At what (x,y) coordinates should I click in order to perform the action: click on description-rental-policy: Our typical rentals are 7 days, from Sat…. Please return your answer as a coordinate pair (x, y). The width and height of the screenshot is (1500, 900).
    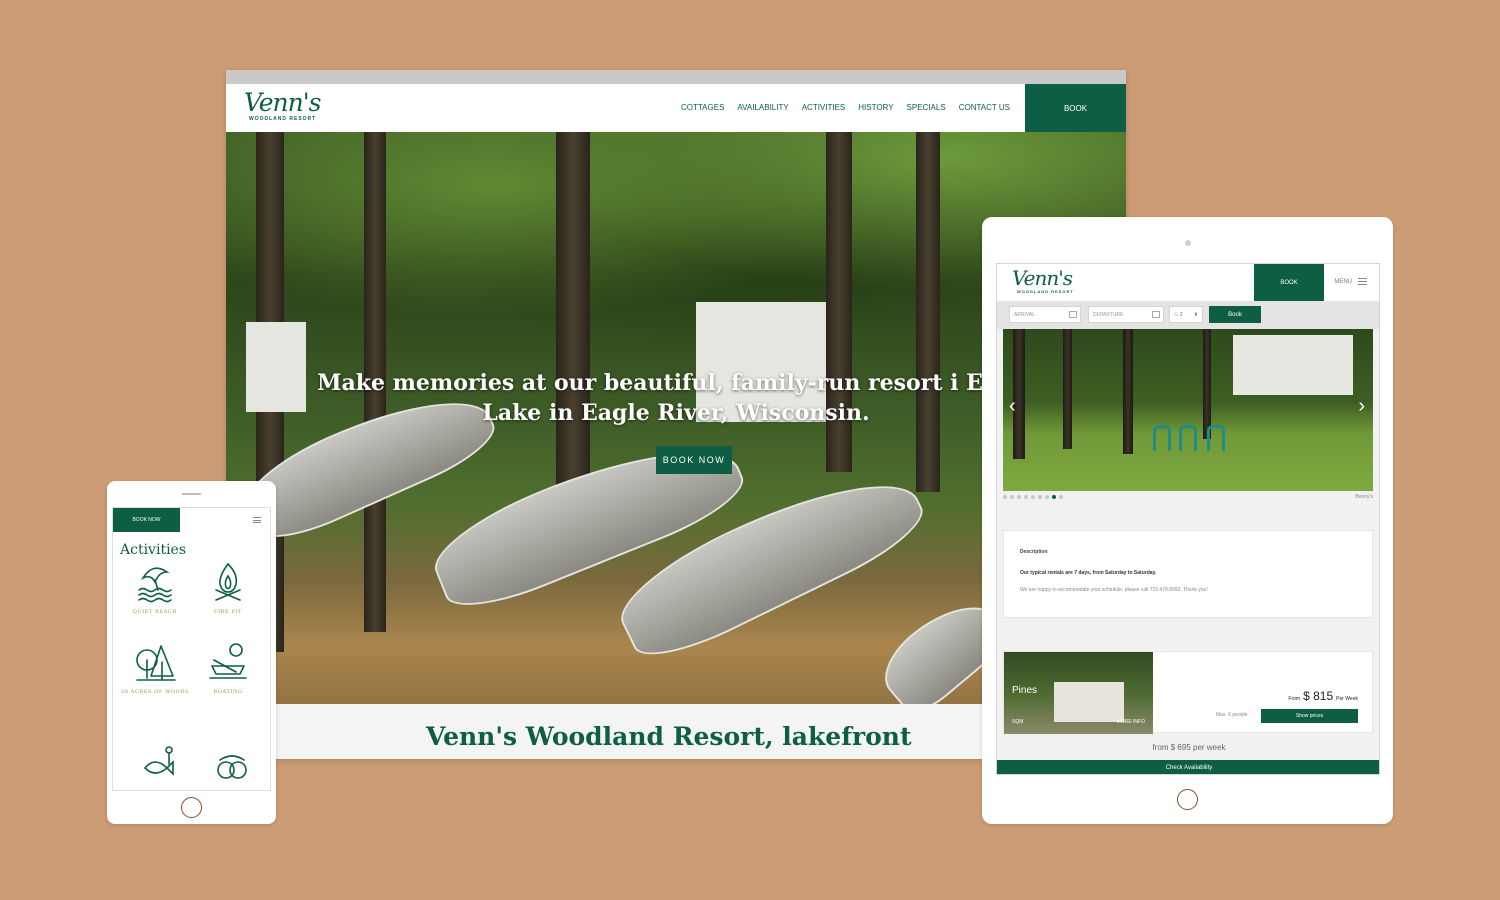
    Looking at the image, I should click on (1088, 573).